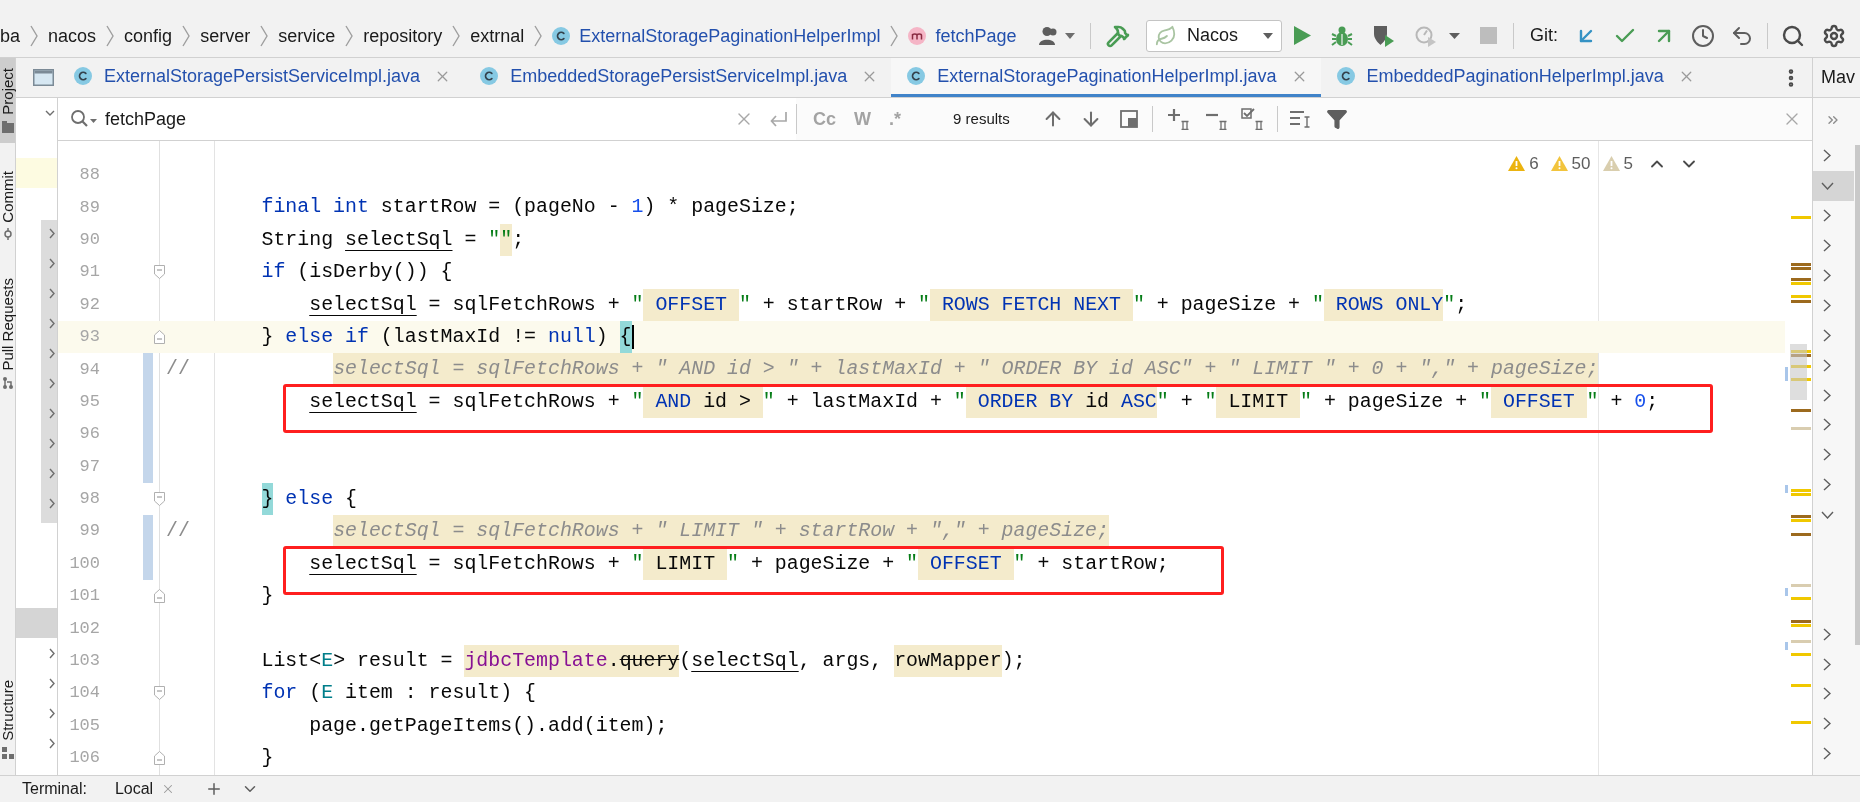 This screenshot has height=802, width=1860. I want to click on window-layout-icon, so click(43, 77).